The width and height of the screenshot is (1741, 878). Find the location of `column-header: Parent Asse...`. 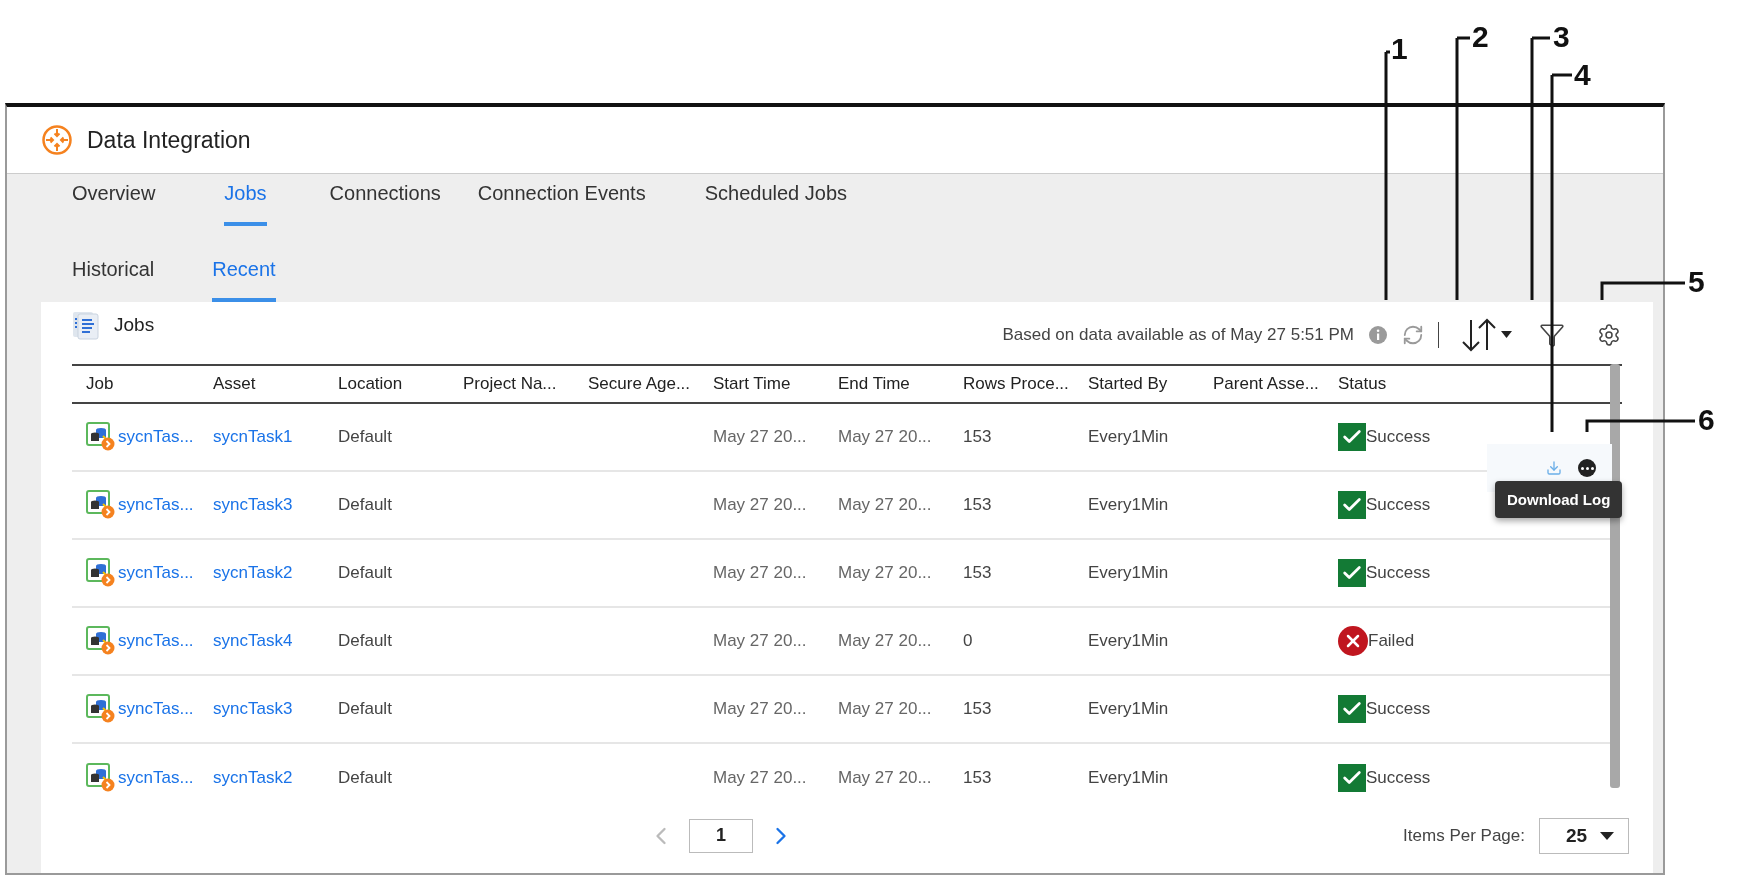

column-header: Parent Asse... is located at coordinates (1266, 384).